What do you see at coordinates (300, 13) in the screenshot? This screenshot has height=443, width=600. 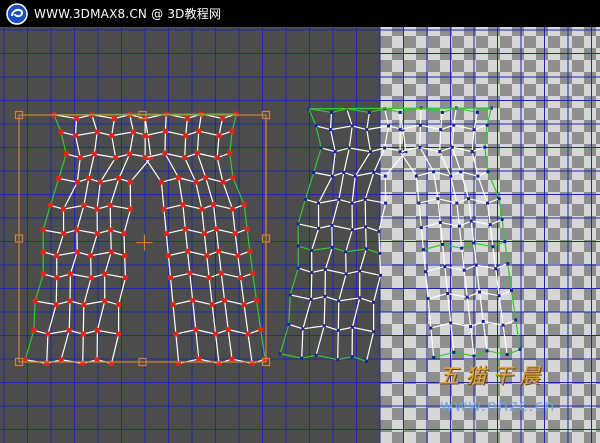 I see `title-bar: WWW.3DMAX8.CN @ 3D教程网` at bounding box center [300, 13].